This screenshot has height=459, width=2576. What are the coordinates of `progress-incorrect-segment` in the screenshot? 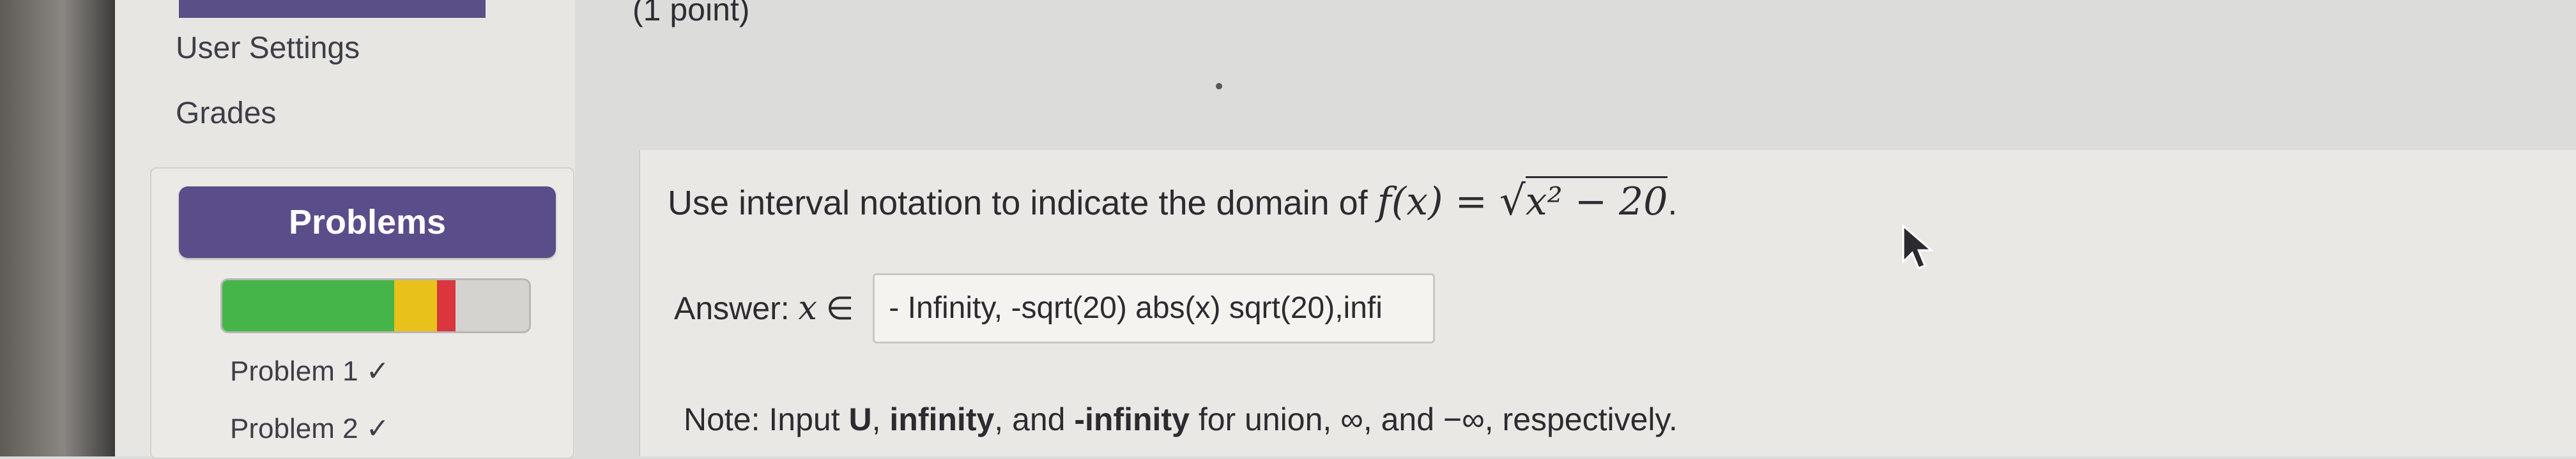 It's located at (446, 305).